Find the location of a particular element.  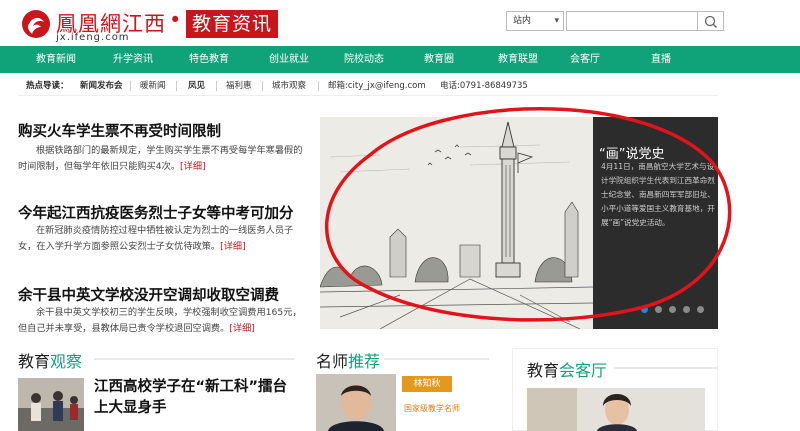

section-title-prefix: 名师 is located at coordinates (332, 361).